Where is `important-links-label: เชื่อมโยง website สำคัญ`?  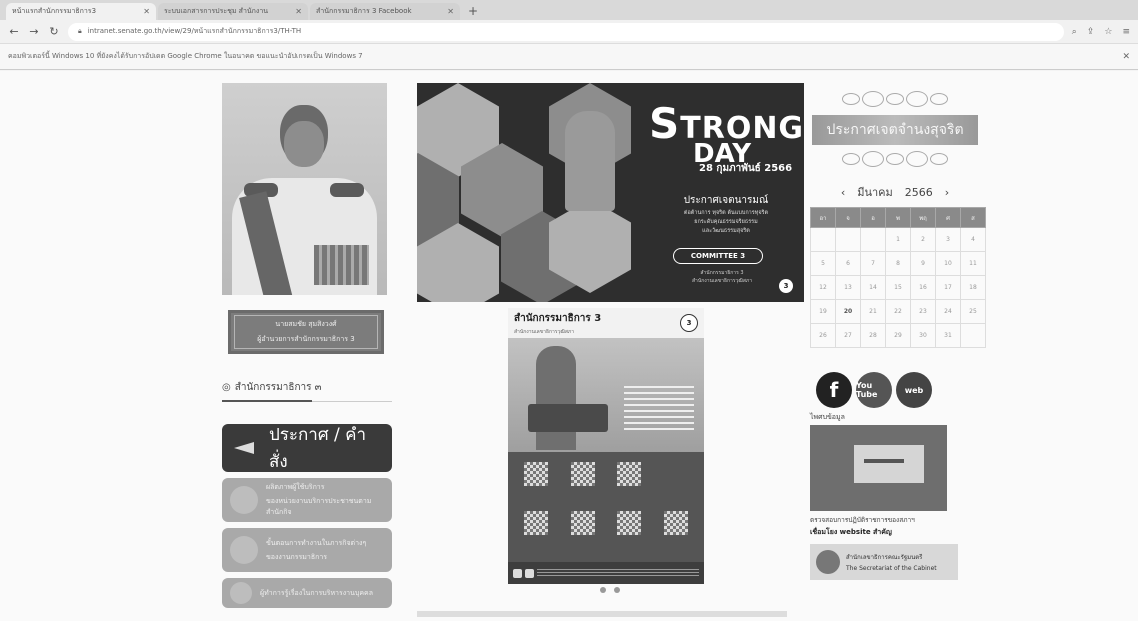
important-links-label: เชื่อมโยง website สำคัญ is located at coordinates (851, 532).